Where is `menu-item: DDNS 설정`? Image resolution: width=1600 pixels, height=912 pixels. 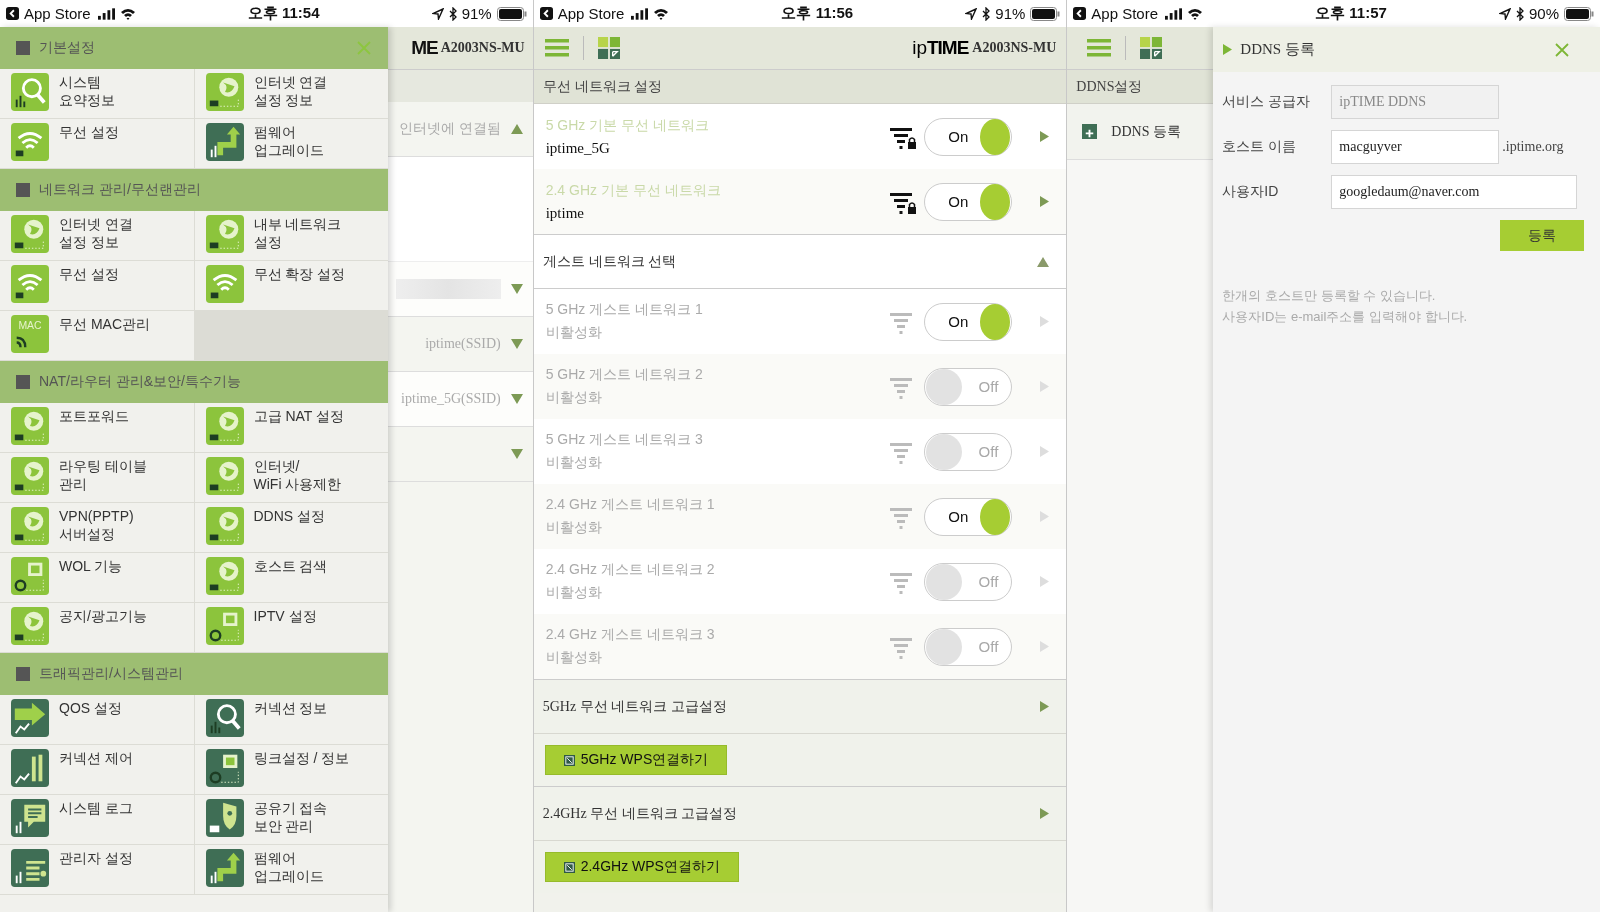 menu-item: DDNS 설정 is located at coordinates (291, 527).